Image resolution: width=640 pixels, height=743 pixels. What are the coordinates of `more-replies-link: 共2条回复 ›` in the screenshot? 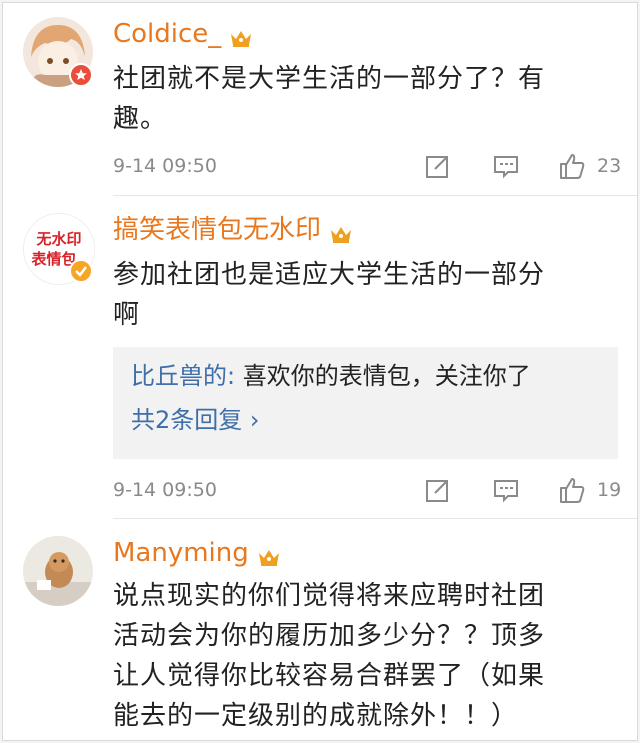 It's located at (195, 420).